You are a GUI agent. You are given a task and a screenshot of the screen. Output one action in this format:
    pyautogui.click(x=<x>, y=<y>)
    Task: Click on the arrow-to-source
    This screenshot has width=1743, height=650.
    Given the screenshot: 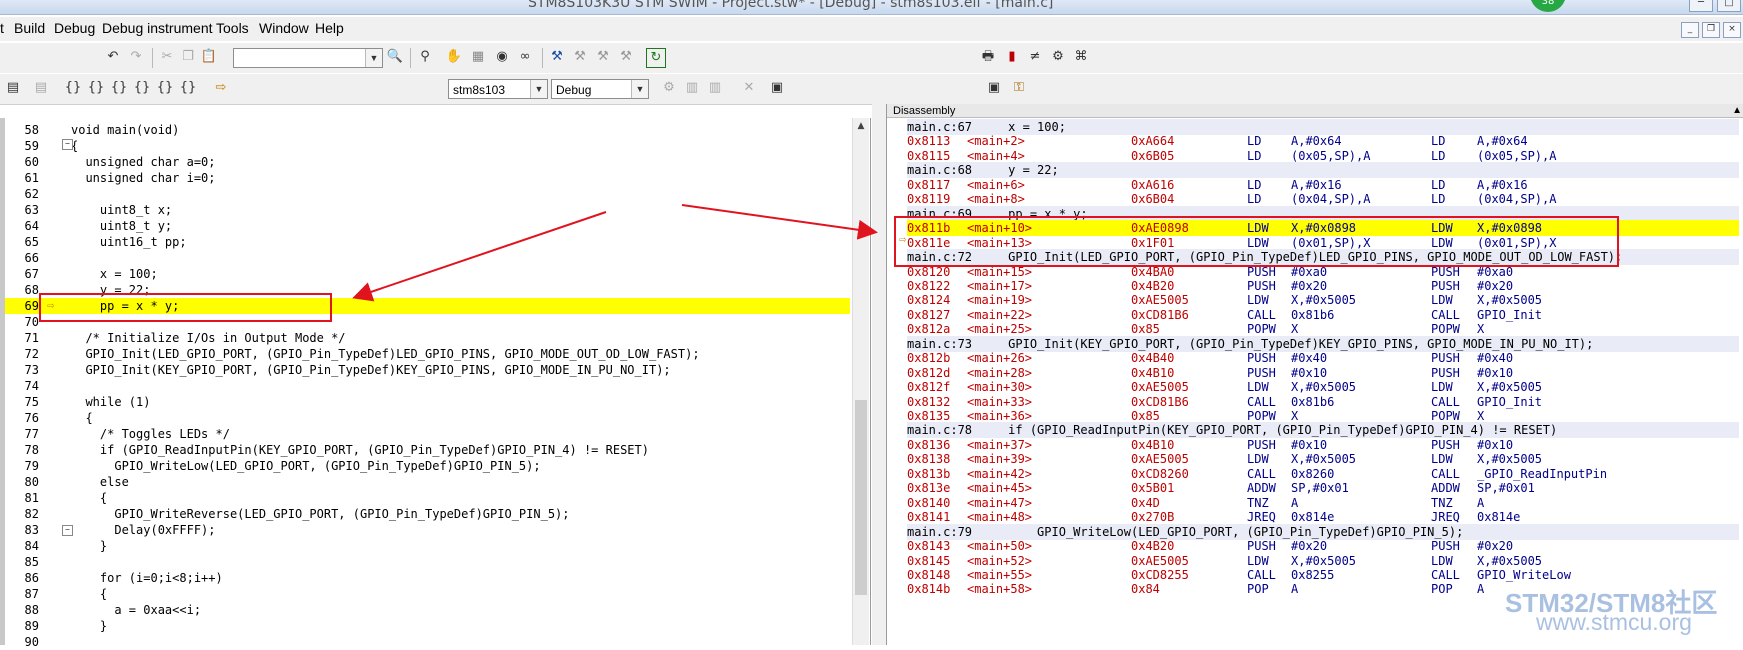 What is the action you would take?
    pyautogui.click(x=479, y=256)
    